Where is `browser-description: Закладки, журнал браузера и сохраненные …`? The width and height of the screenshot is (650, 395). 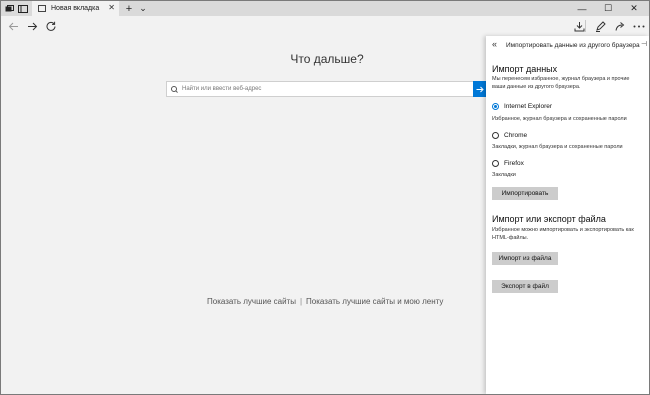 browser-description: Закладки, журнал браузера и сохраненные … is located at coordinates (557, 147).